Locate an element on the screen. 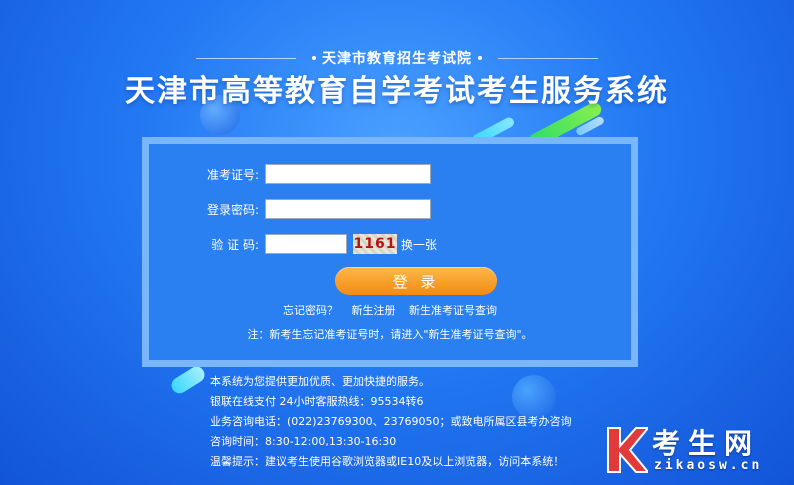  organization-name: 天津市教育招生考试院 is located at coordinates (397, 59).